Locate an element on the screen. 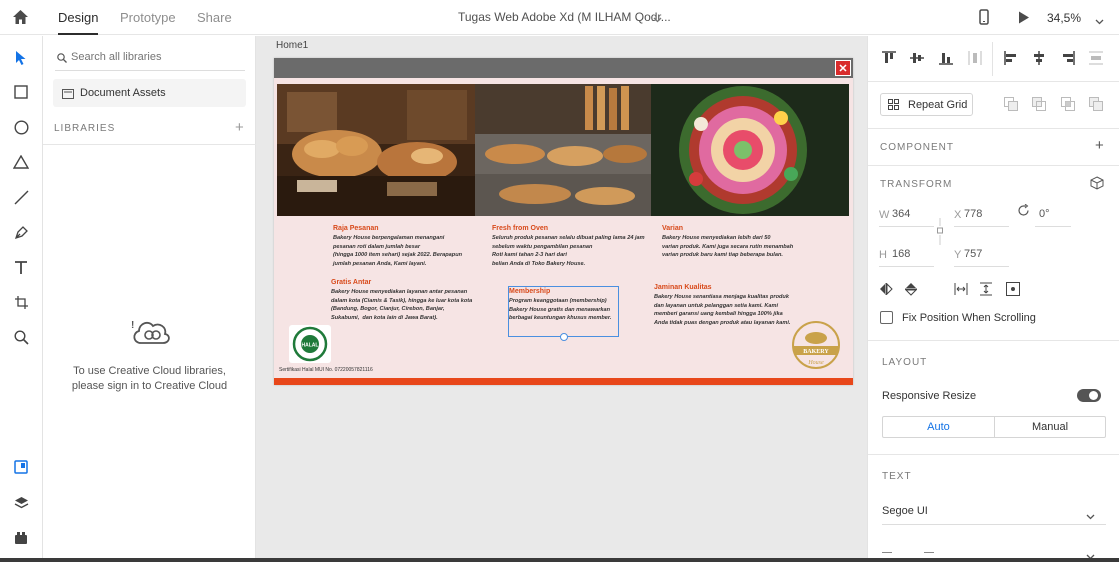 This screenshot has width=1119, height=563. rotate-icon is located at coordinates (1023, 211).